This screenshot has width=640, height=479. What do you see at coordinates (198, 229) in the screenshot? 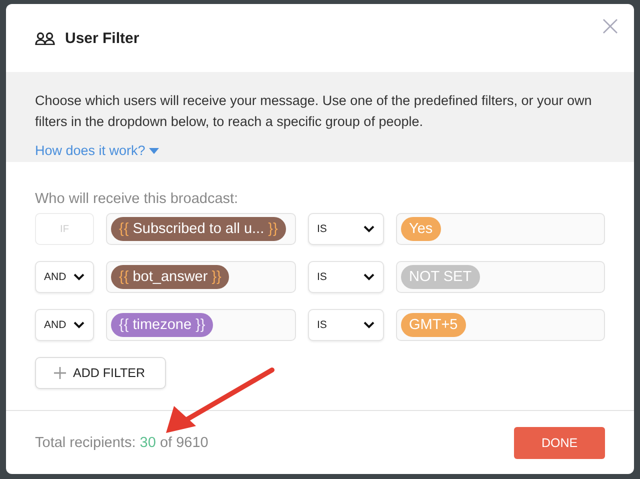
I see `variable-tag: {{ Subscribed to all u... }}` at bounding box center [198, 229].